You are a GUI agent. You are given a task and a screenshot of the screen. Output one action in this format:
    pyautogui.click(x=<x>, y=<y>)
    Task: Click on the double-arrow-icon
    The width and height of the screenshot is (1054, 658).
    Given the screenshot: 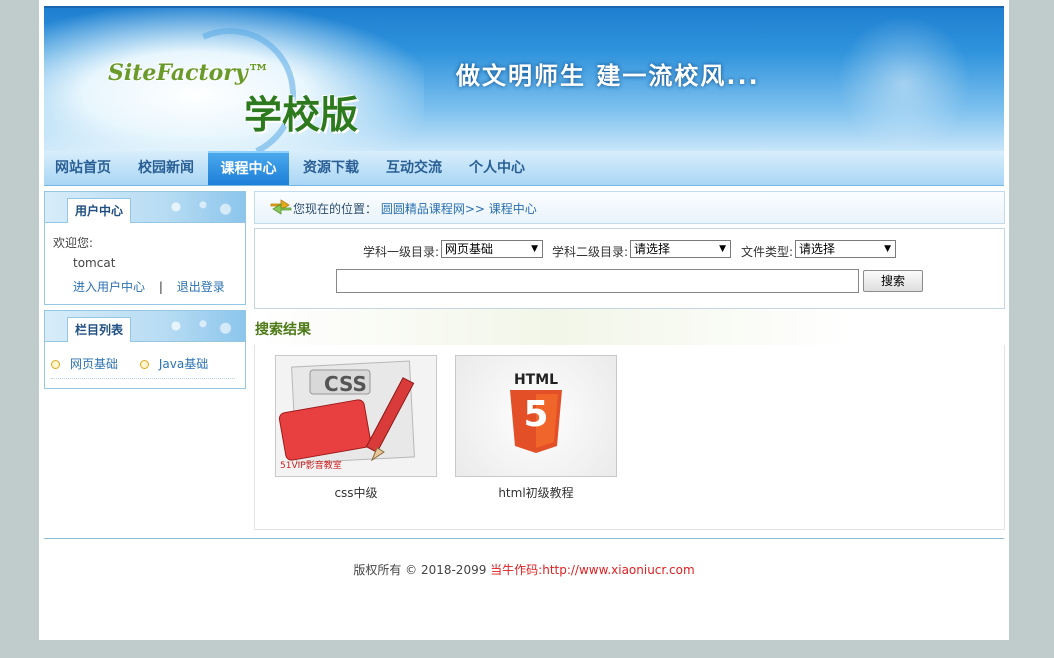 What is the action you would take?
    pyautogui.click(x=281, y=207)
    